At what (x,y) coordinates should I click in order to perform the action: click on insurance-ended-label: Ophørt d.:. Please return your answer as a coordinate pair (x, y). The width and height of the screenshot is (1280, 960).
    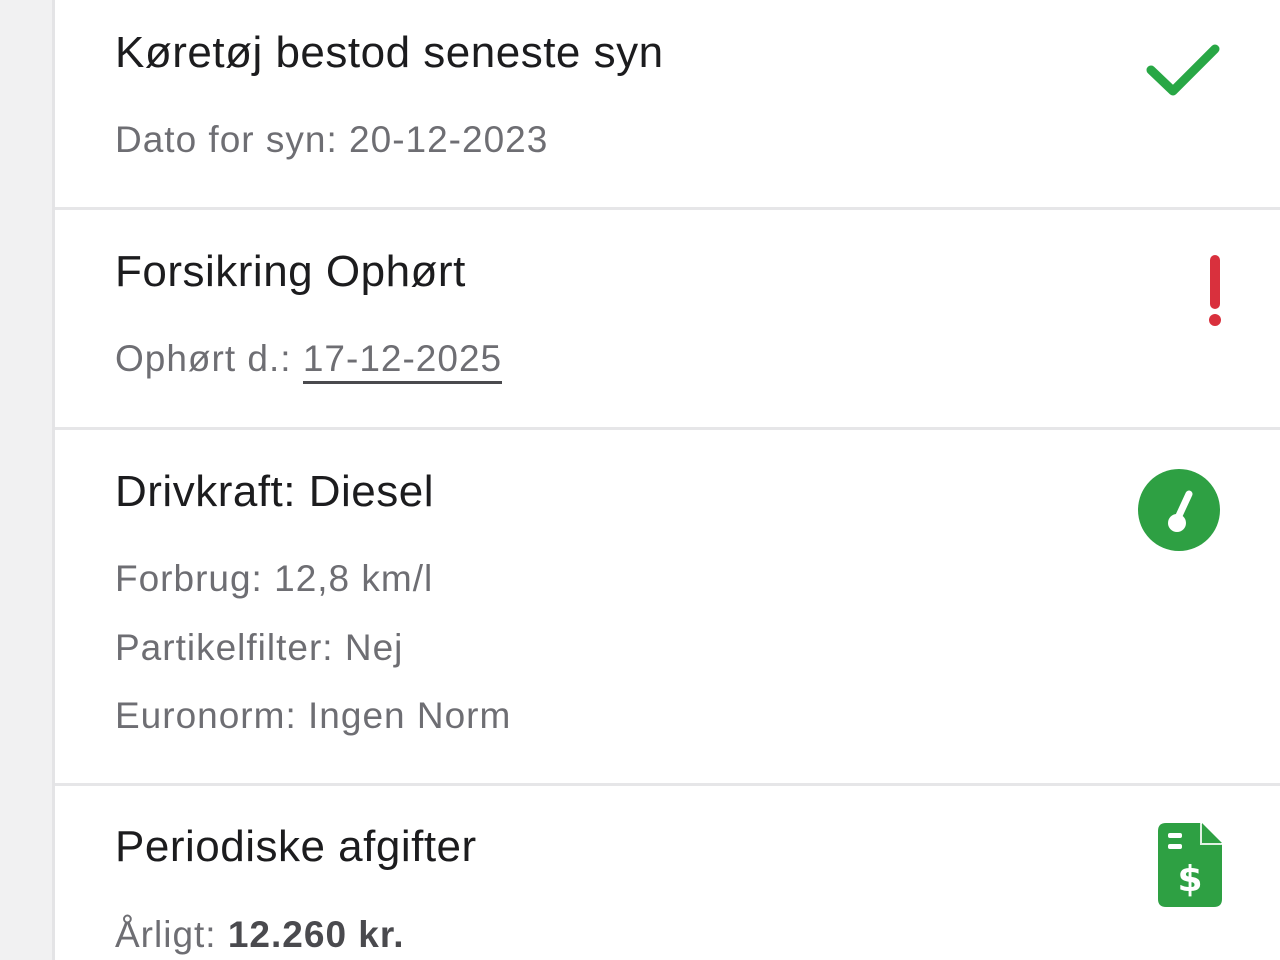
    Looking at the image, I should click on (203, 358).